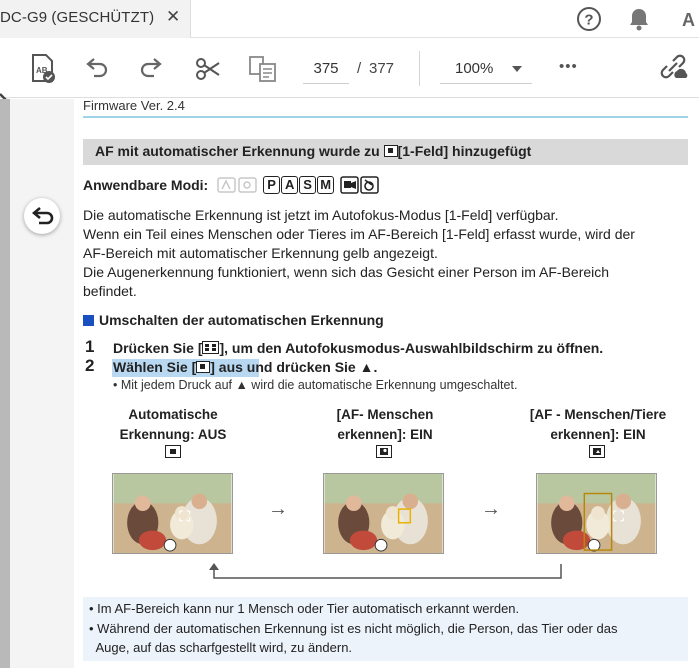 Image resolution: width=699 pixels, height=668 pixels. I want to click on section-bullet, so click(88, 320).